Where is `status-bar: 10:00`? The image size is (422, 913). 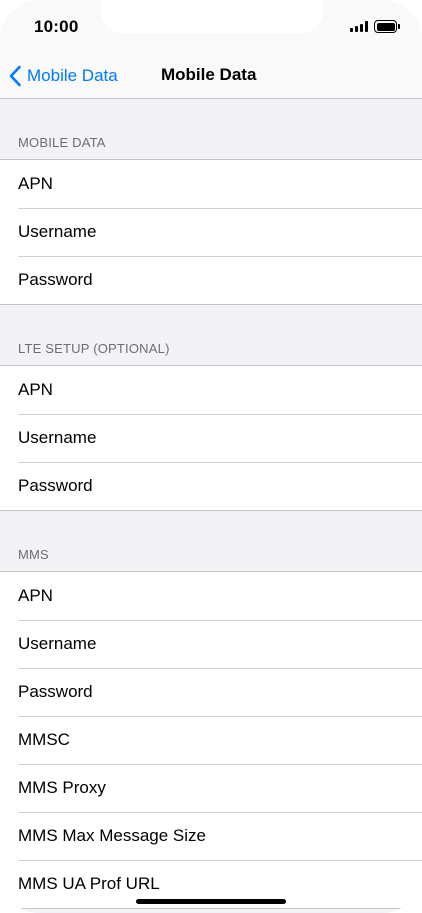 status-bar: 10:00 is located at coordinates (211, 26).